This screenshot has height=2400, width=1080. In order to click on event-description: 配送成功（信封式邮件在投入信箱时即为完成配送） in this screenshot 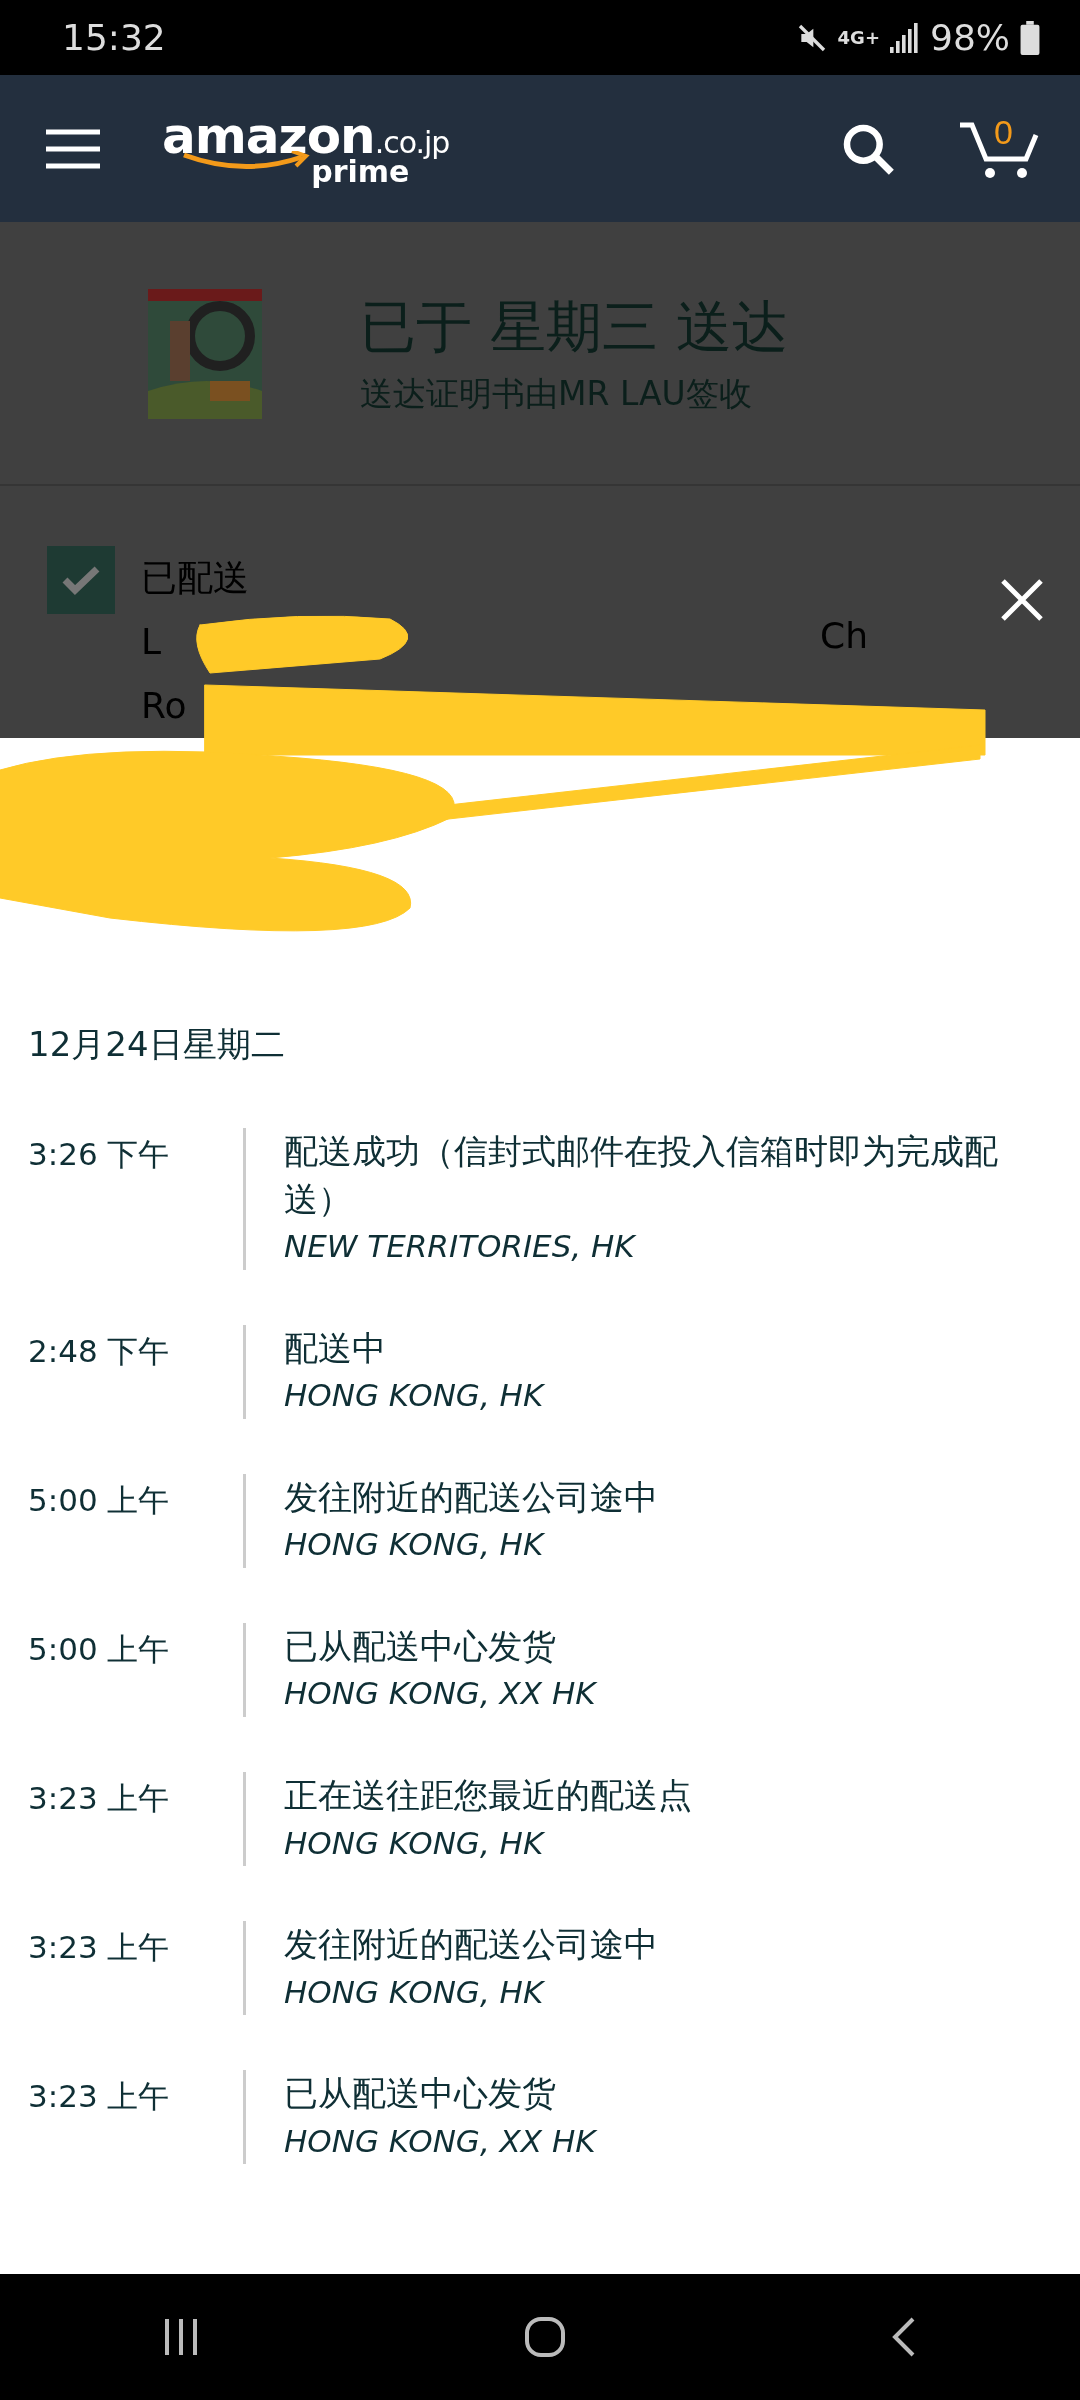, I will do `click(641, 1175)`.